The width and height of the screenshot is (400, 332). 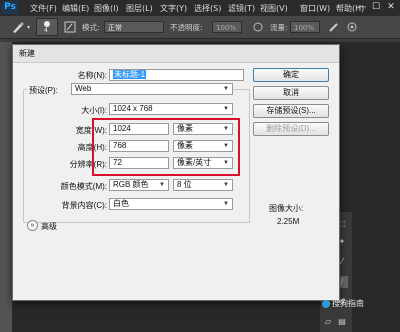 I want to click on airbrush-icon, so click(x=334, y=27).